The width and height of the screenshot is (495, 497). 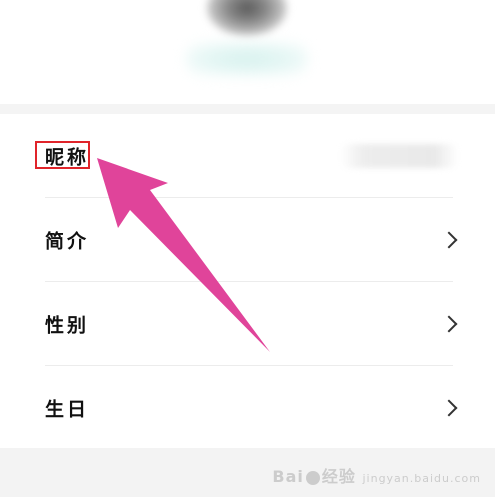 I want to click on bio-label: 简介, so click(x=67, y=241).